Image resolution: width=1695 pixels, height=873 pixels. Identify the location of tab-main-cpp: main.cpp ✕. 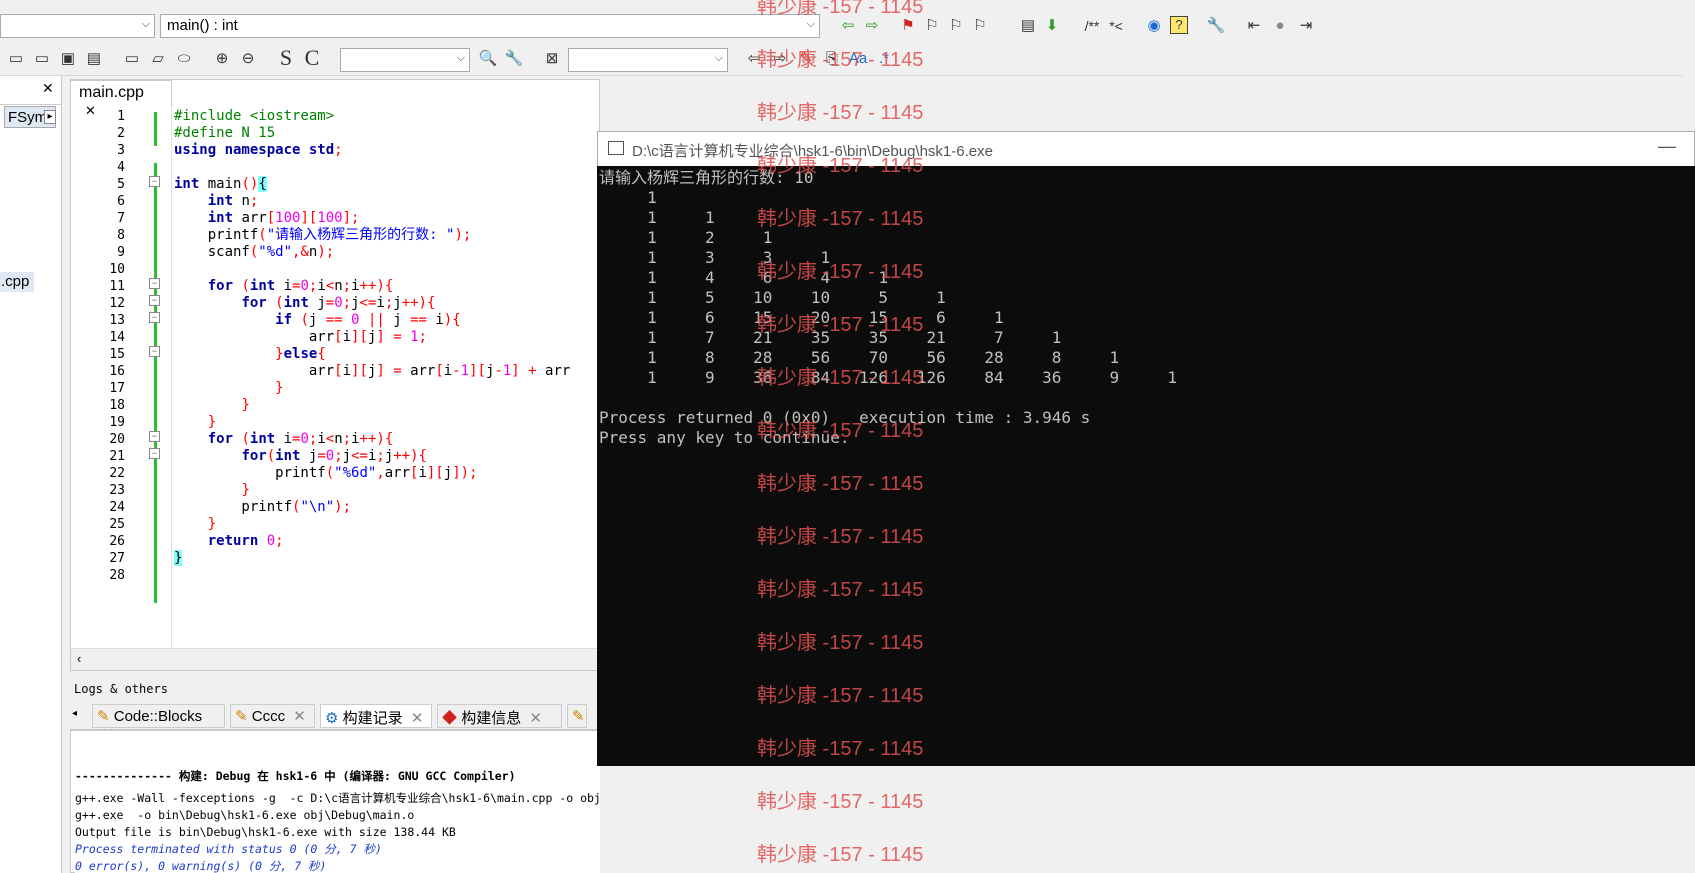
(121, 99).